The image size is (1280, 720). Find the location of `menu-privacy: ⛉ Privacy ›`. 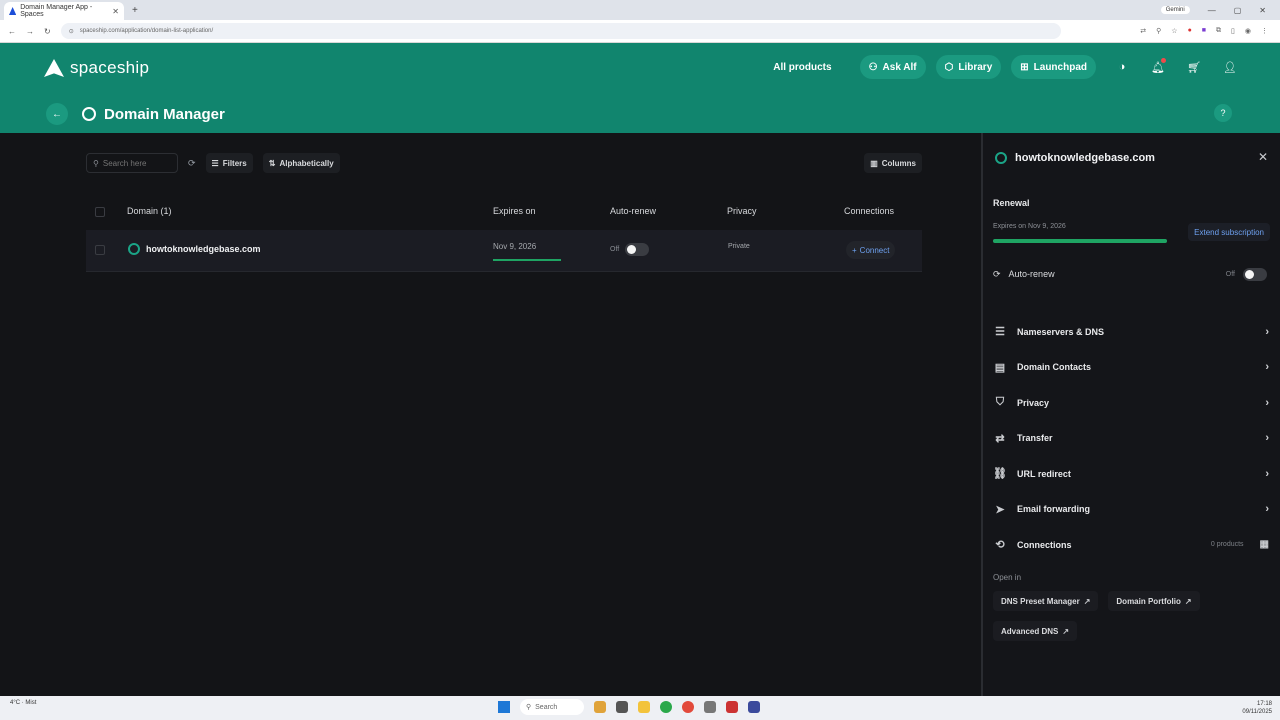

menu-privacy: ⛉ Privacy › is located at coordinates (1131, 403).